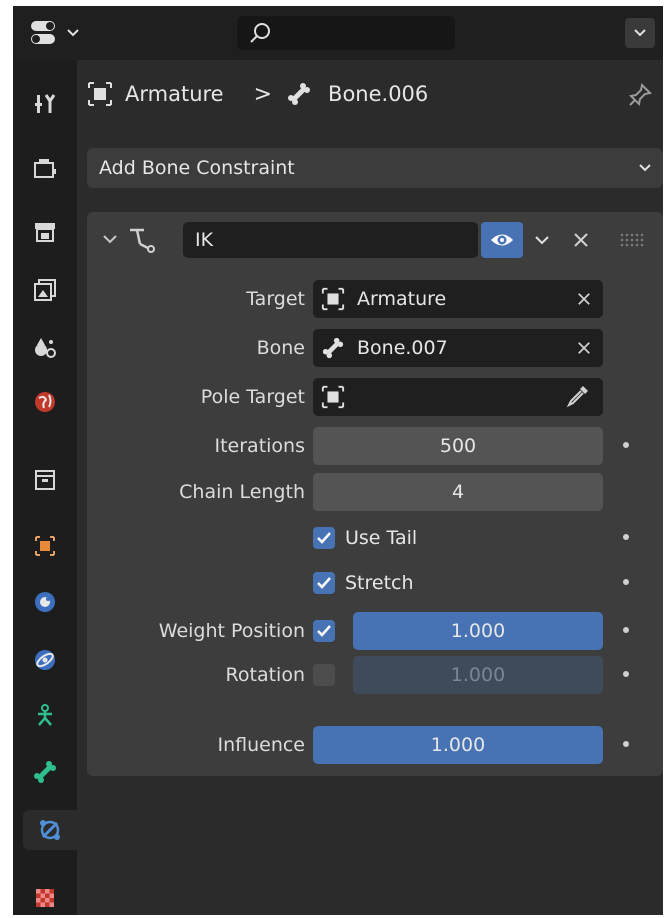 This screenshot has height=918, width=667. What do you see at coordinates (458, 299) in the screenshot?
I see `target-field: Armature` at bounding box center [458, 299].